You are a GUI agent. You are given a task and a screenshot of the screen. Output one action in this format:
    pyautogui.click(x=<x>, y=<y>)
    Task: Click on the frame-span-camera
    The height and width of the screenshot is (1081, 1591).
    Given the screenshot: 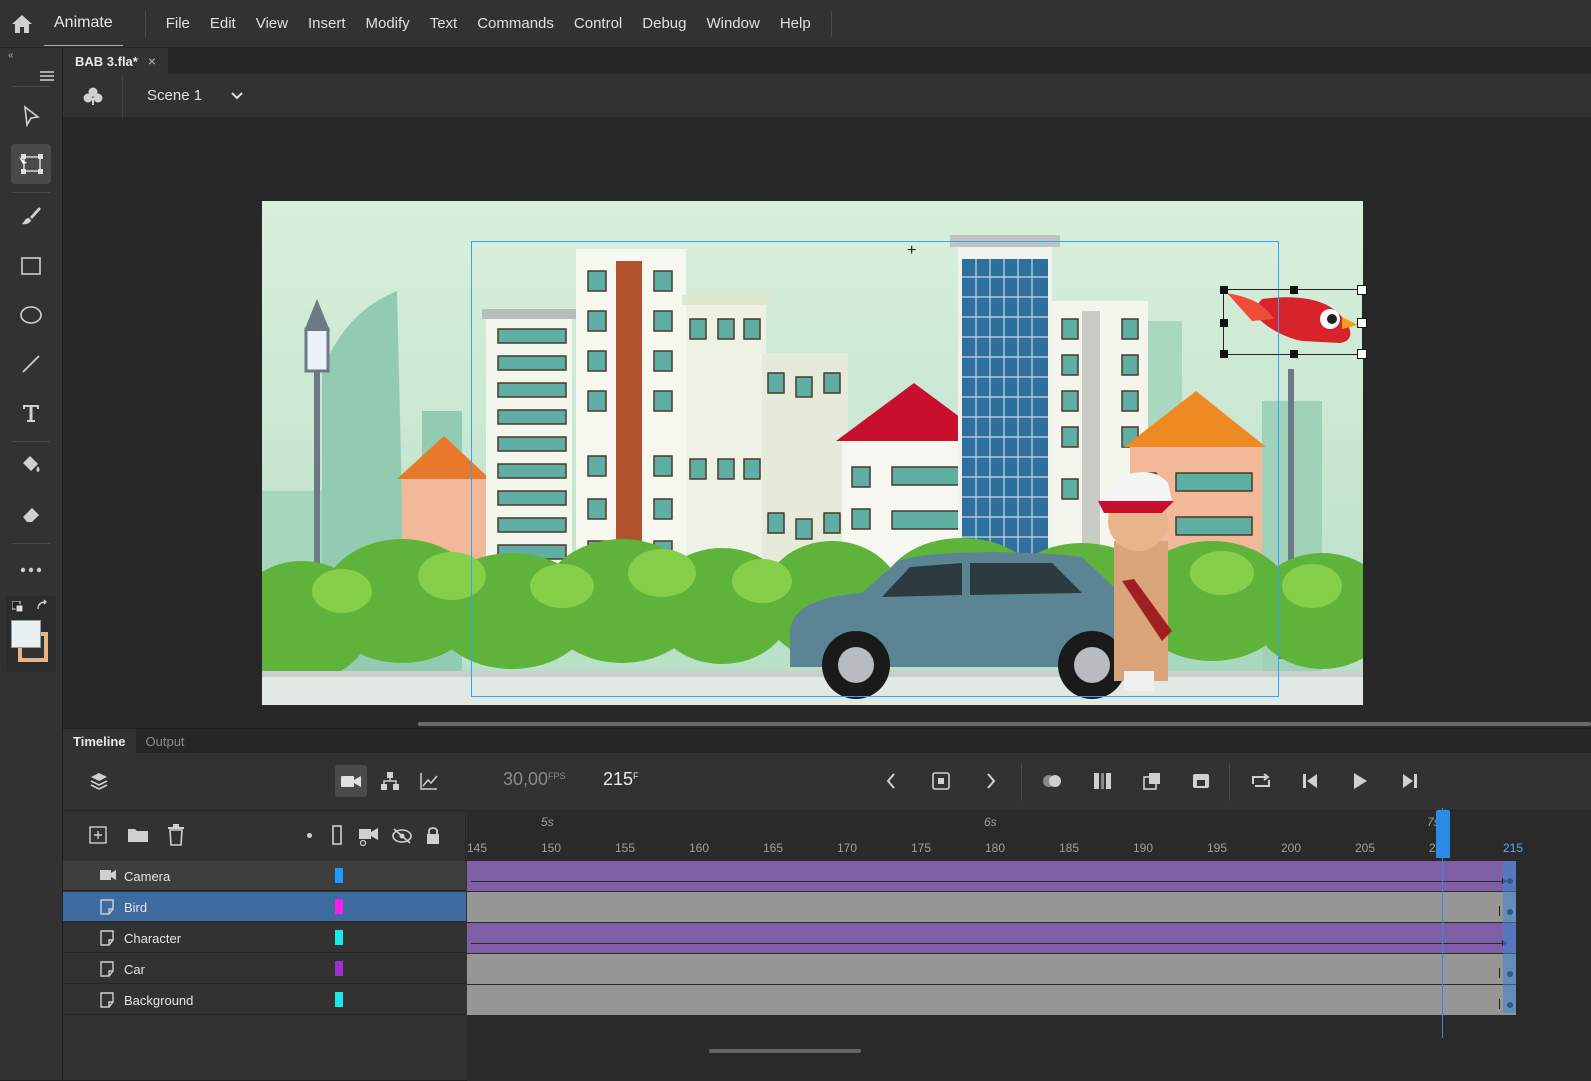 What is the action you would take?
    pyautogui.click(x=991, y=876)
    